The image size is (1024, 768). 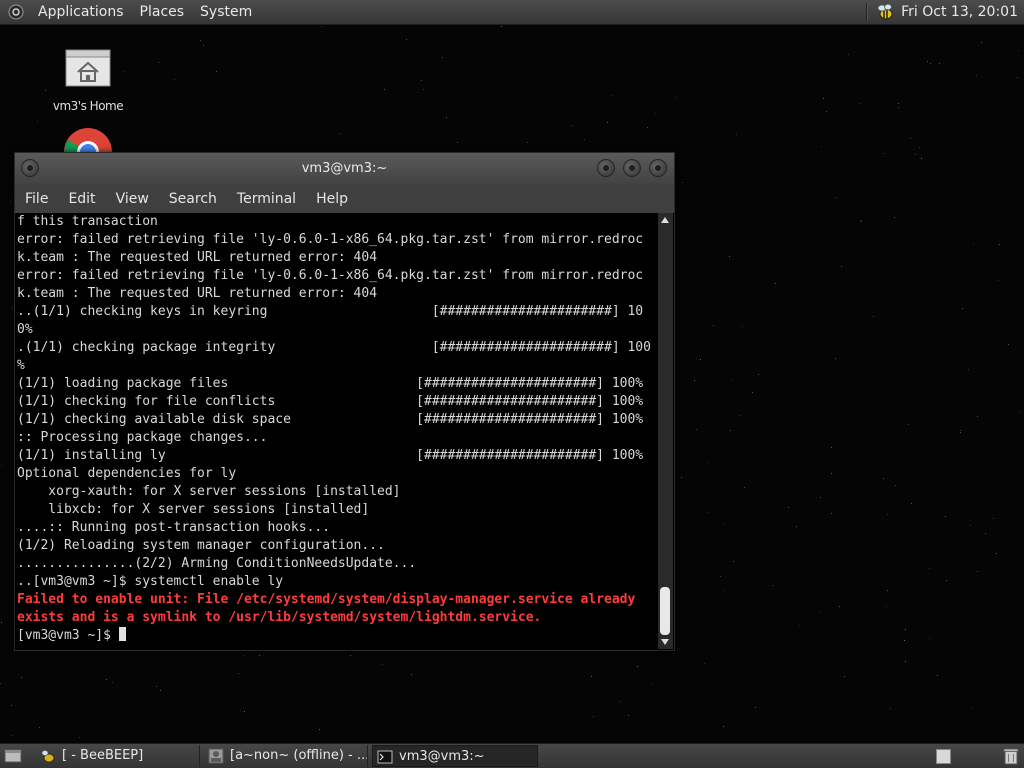 I want to click on terminal-menubar: File Edit View Search Terminal Help, so click(x=344, y=199).